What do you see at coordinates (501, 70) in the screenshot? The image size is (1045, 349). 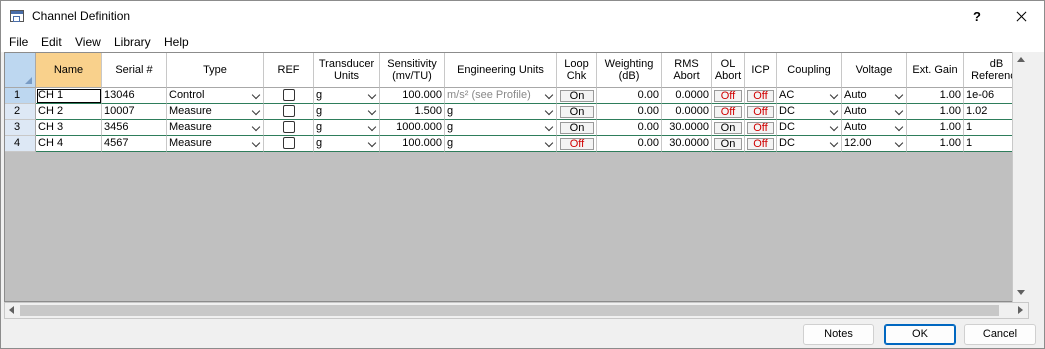 I see `column-header-engineering-units: Engineering Units` at bounding box center [501, 70].